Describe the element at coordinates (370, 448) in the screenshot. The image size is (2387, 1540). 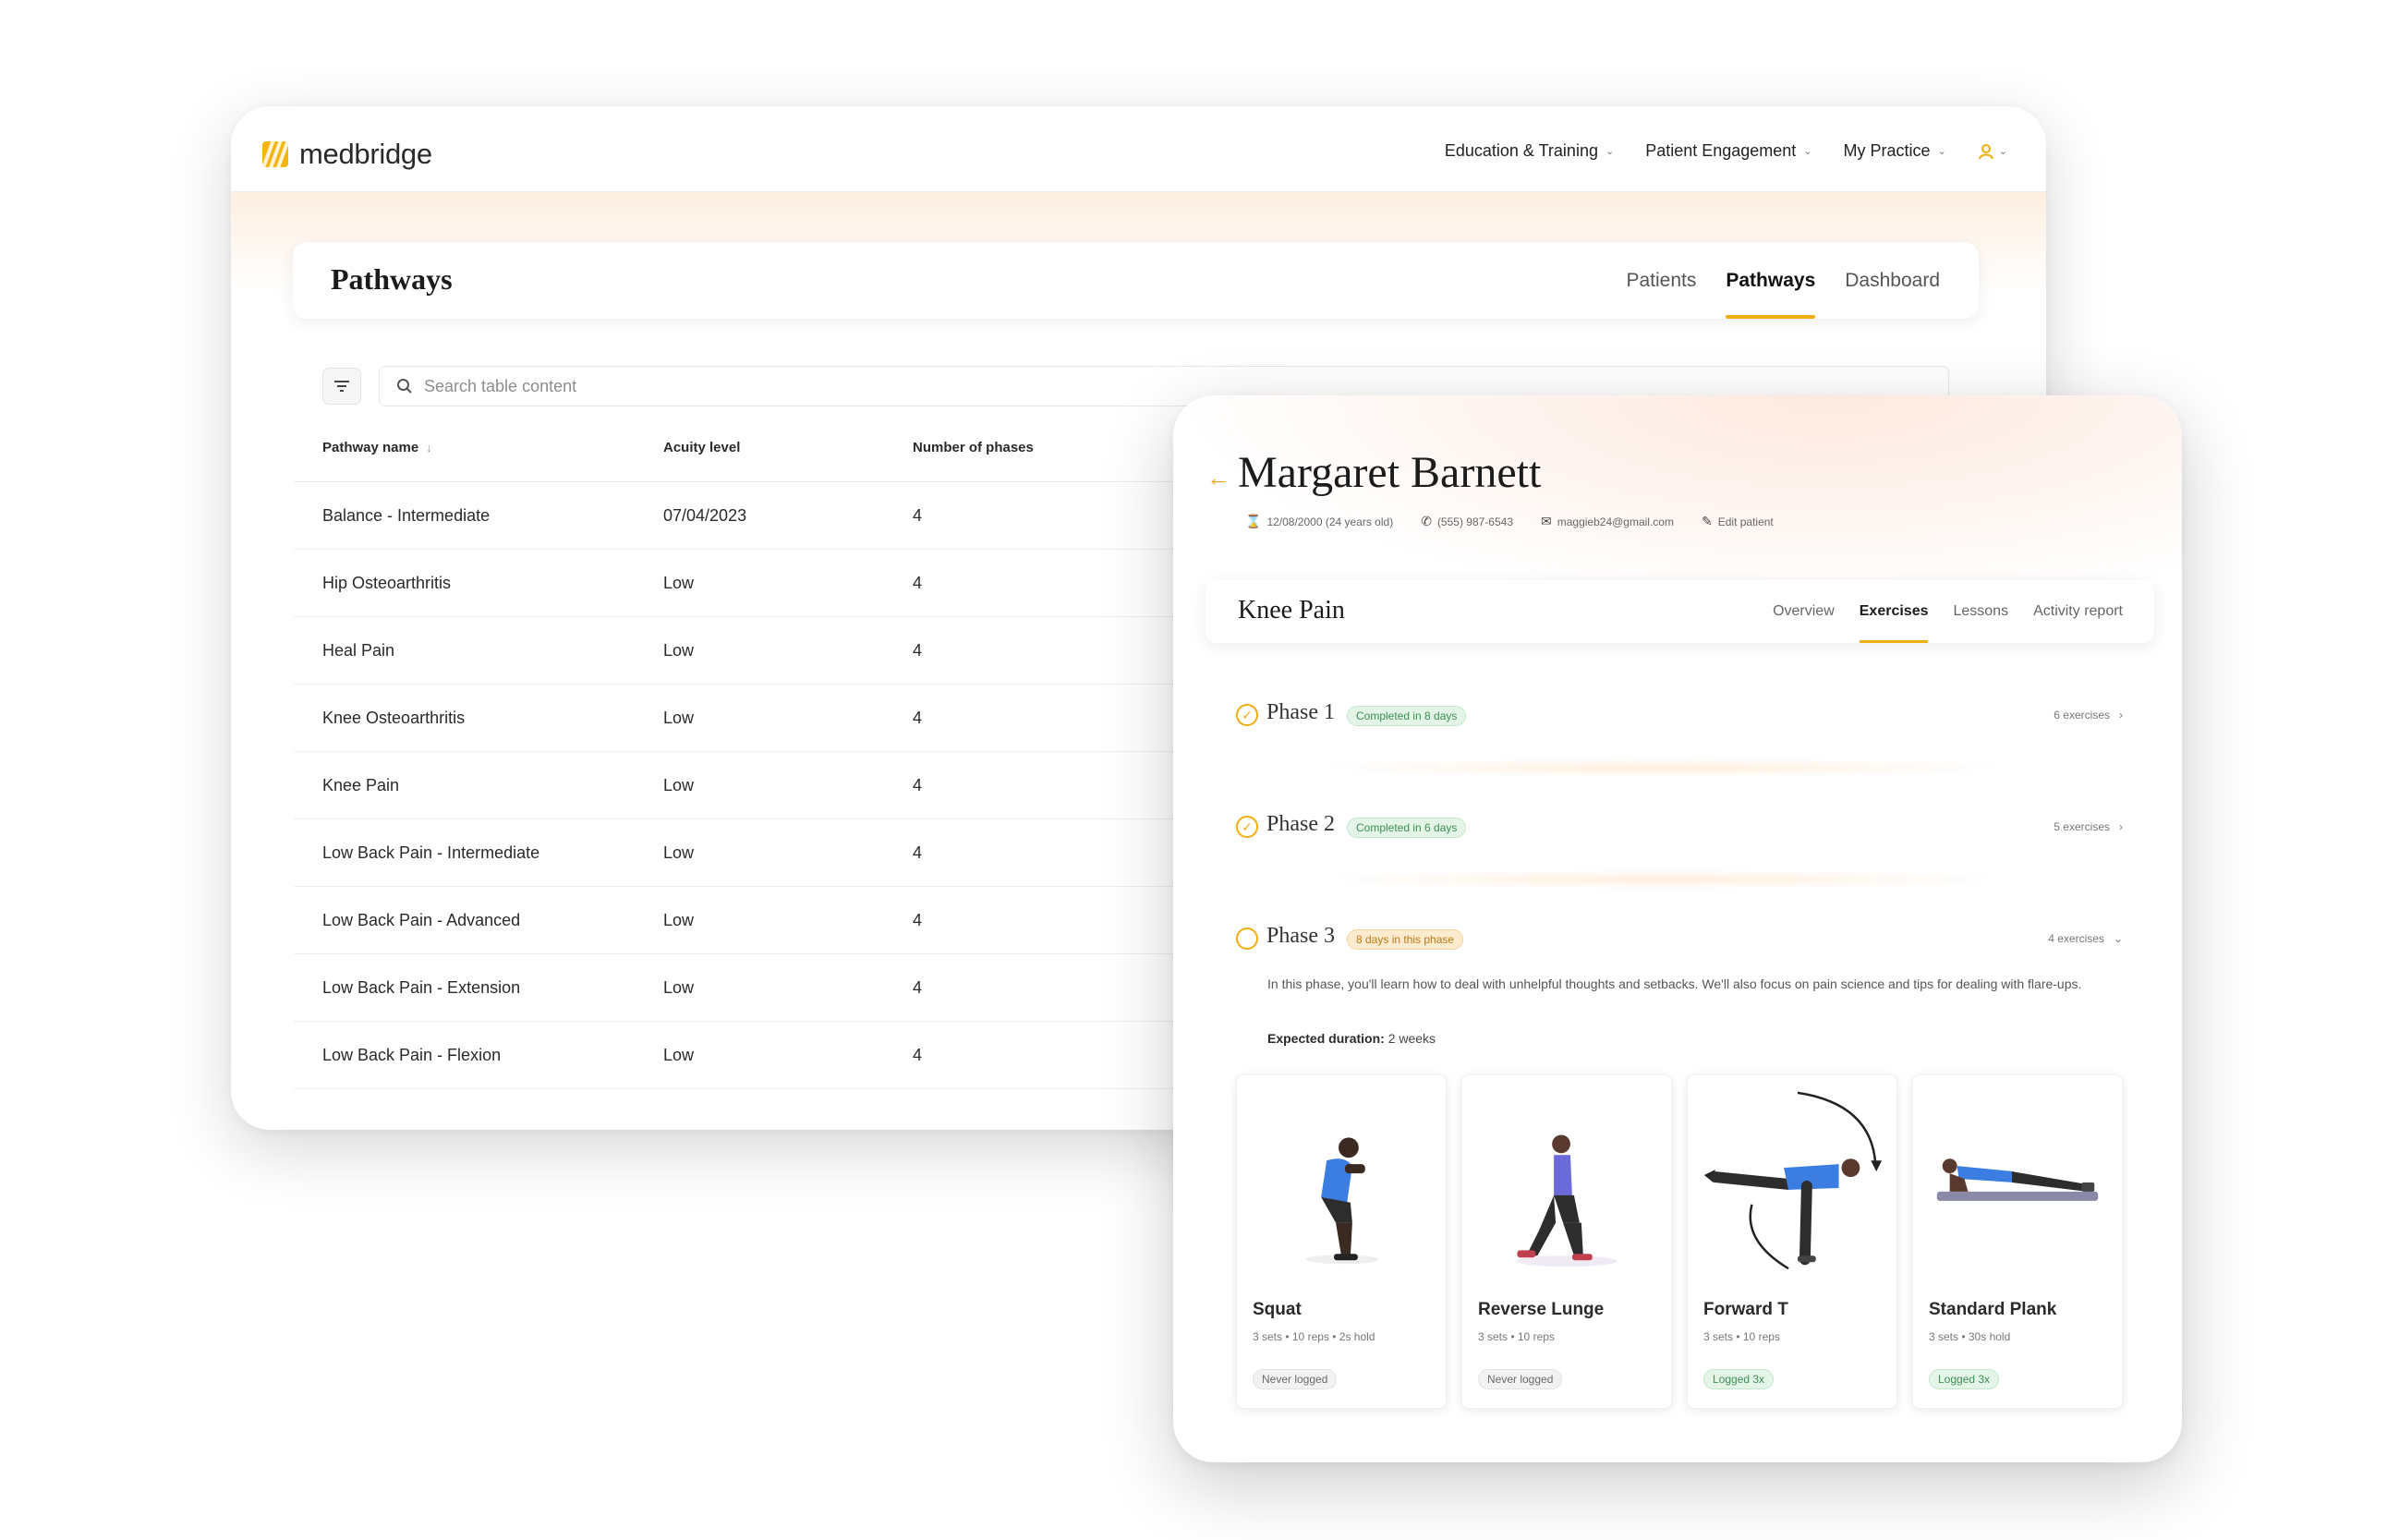
I see `column-header-label: Pathway name` at that location.